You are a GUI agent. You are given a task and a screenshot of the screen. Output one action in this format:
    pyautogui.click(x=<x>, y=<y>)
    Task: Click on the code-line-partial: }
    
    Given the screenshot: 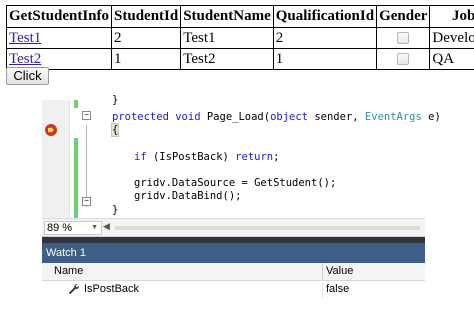 What is the action you would take?
    pyautogui.click(x=115, y=100)
    